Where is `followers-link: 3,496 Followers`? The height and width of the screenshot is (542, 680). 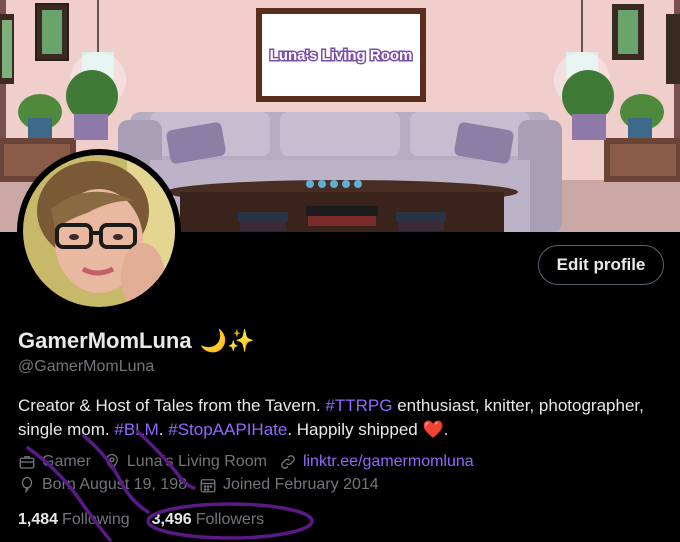 followers-link: 3,496 Followers is located at coordinates (208, 520).